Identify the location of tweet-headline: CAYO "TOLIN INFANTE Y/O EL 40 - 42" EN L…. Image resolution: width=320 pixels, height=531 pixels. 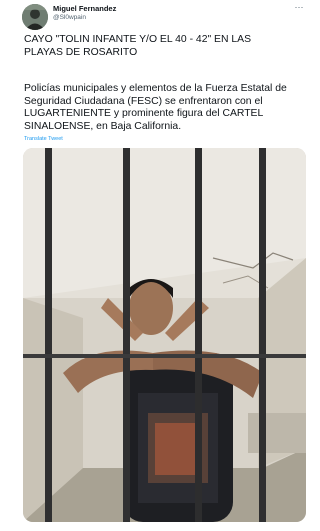
(138, 46).